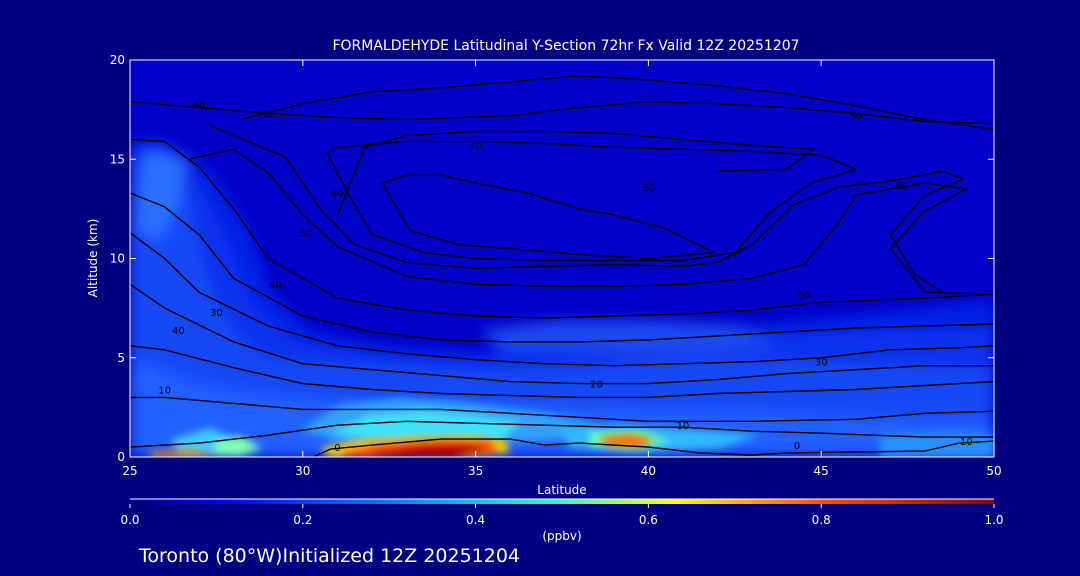 Image resolution: width=1080 pixels, height=576 pixels. What do you see at coordinates (302, 520) in the screenshot?
I see `colorbar-tick-label: 0.2` at bounding box center [302, 520].